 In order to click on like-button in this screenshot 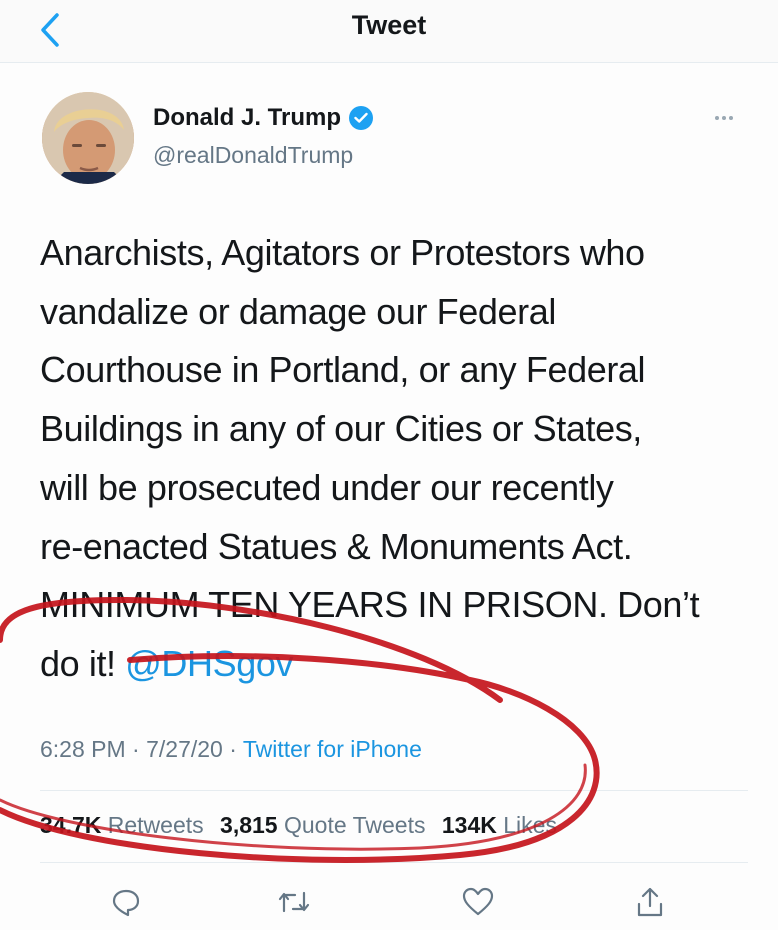, I will do `click(478, 902)`.